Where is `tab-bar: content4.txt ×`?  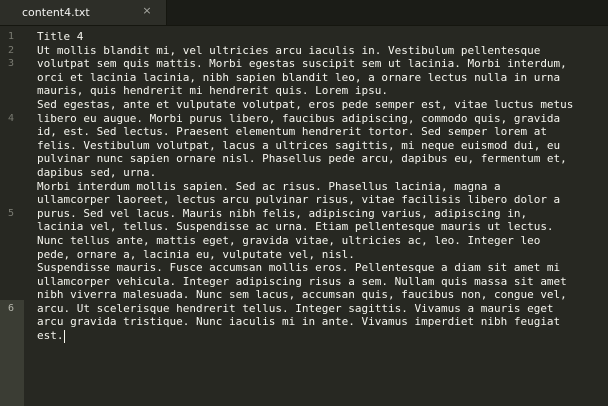 tab-bar: content4.txt × is located at coordinates (304, 13).